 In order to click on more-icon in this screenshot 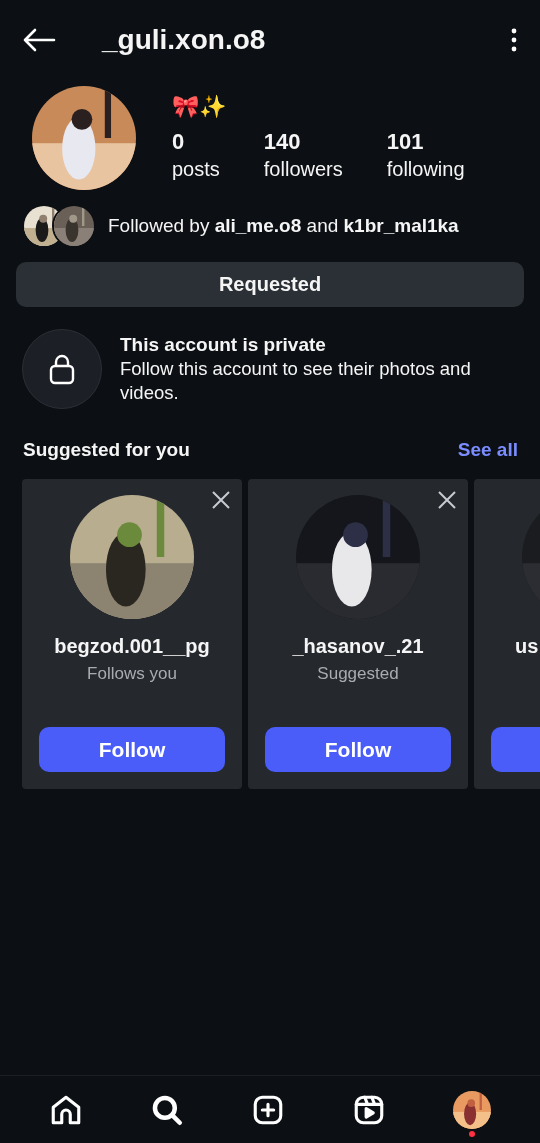, I will do `click(514, 40)`.